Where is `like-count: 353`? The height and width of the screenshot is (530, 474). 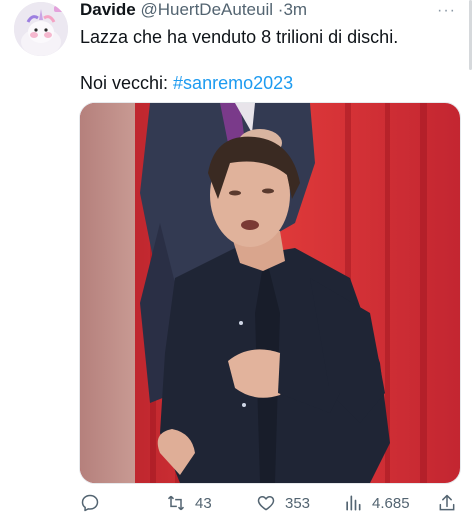 like-count: 353 is located at coordinates (298, 503).